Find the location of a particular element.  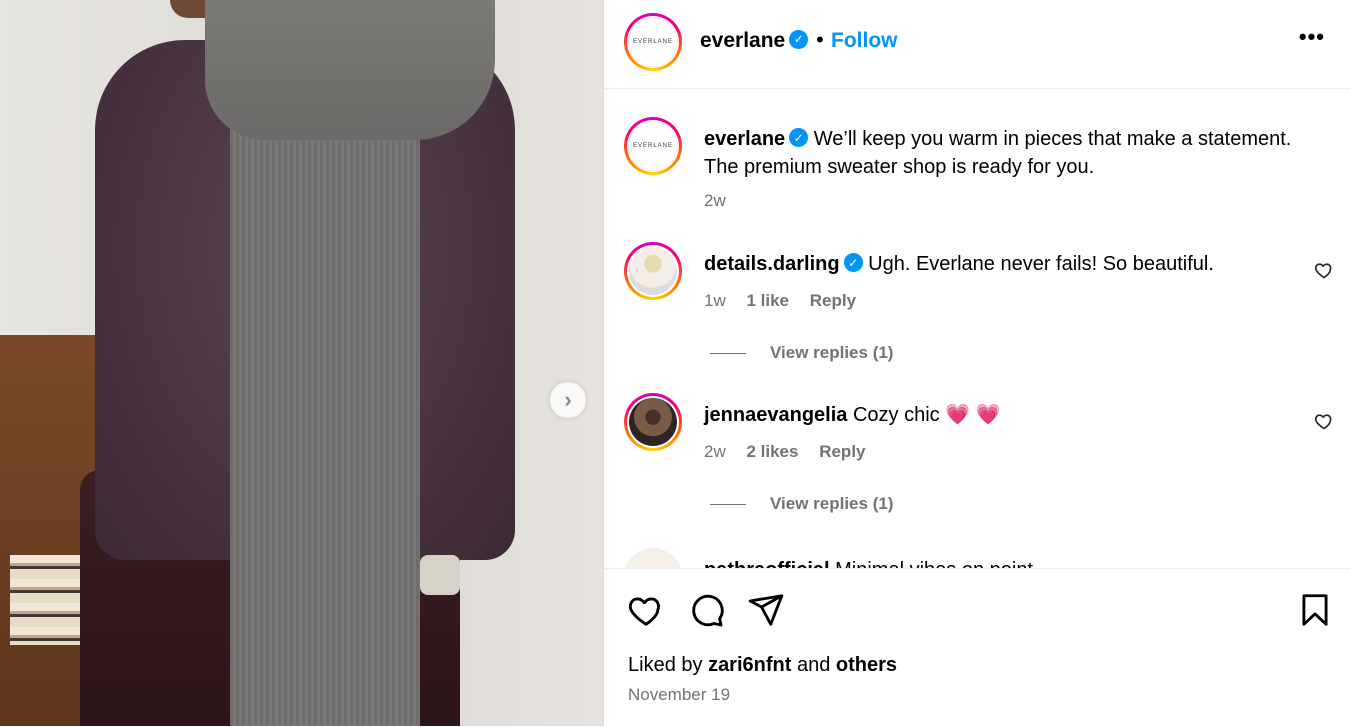

comment-likes: 1 like is located at coordinates (767, 300).